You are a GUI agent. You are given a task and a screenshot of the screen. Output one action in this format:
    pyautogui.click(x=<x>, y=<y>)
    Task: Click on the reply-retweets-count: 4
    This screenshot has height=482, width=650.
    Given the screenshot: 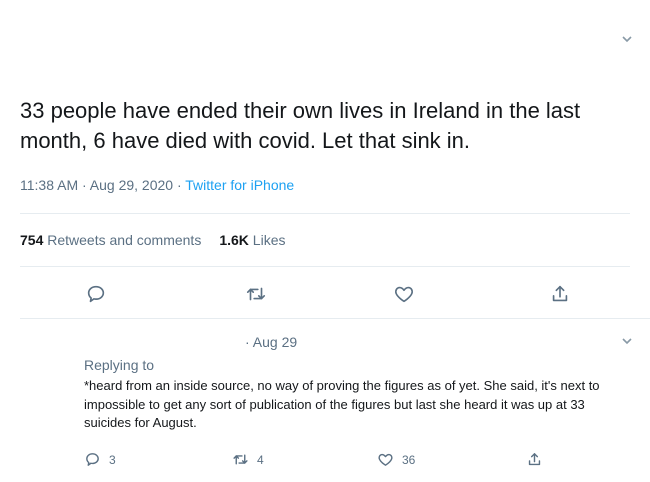 What is the action you would take?
    pyautogui.click(x=260, y=459)
    